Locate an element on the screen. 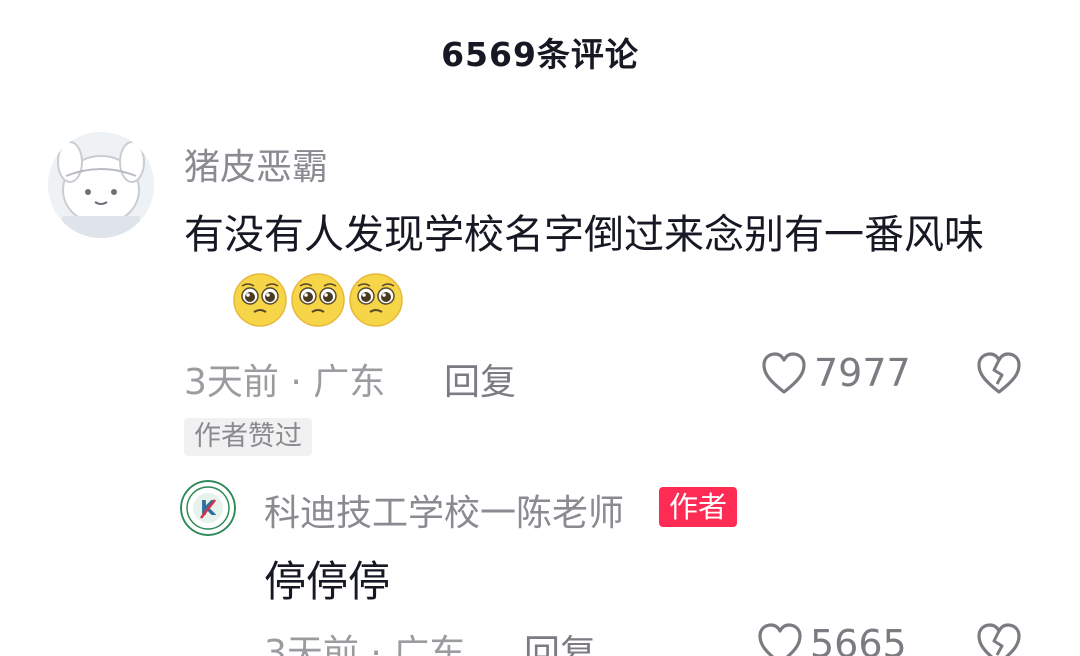 The image size is (1080, 656). comment-count-title: 6569条评论 is located at coordinates (540, 54).